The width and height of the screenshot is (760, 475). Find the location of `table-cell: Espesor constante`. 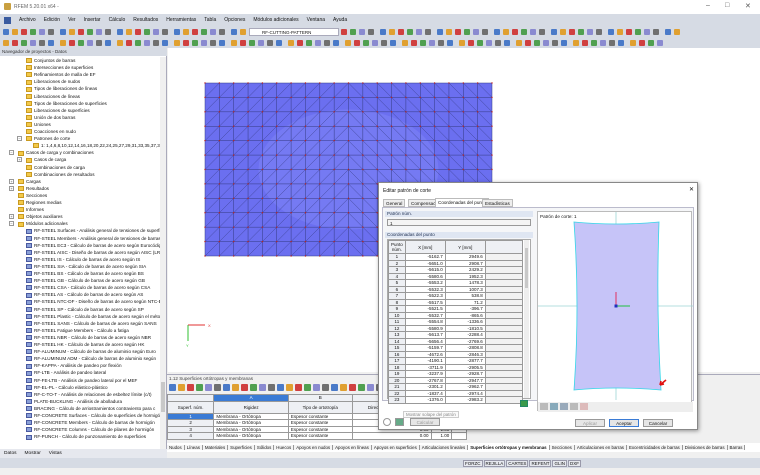

table-cell: Espesor constante is located at coordinates (320, 436).